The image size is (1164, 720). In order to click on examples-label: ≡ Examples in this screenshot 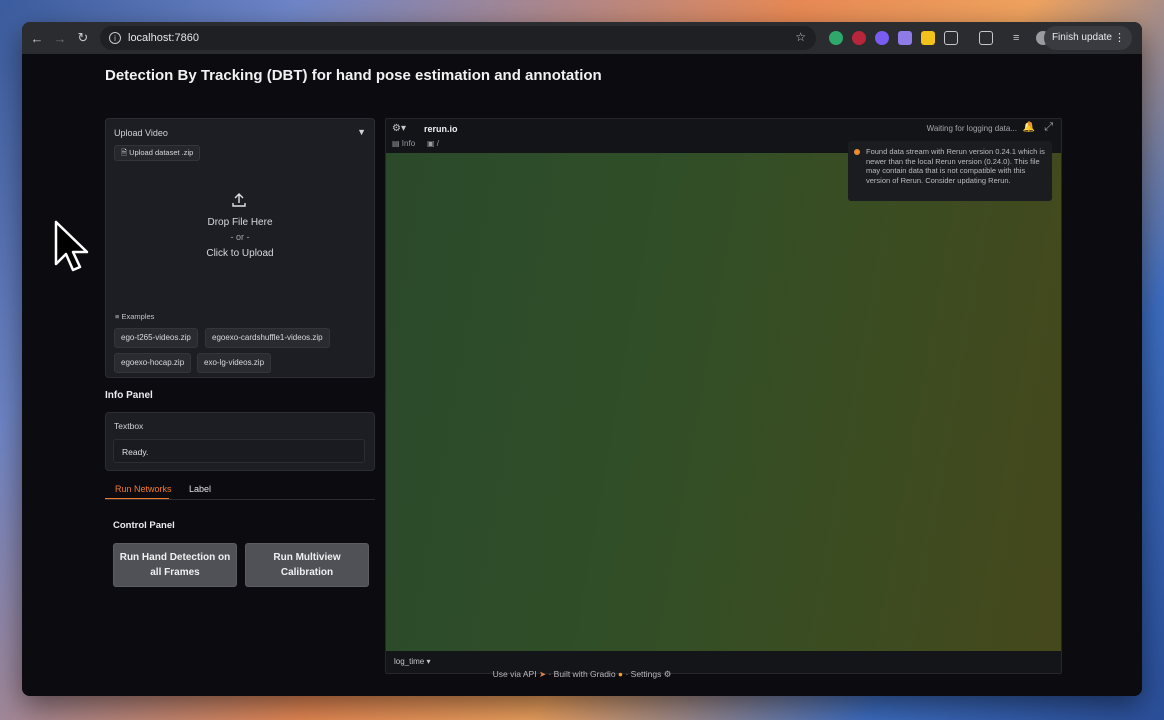, I will do `click(135, 316)`.